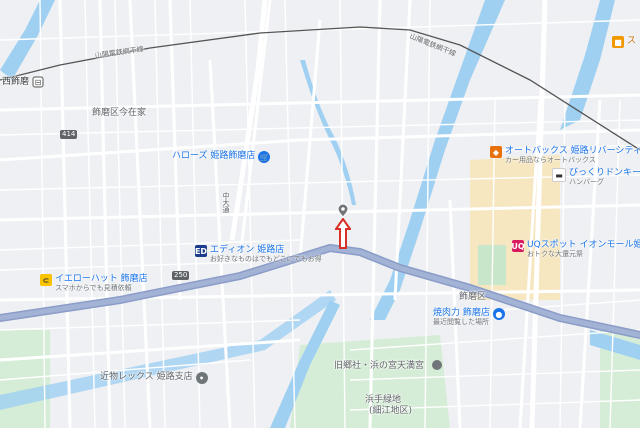 This screenshot has width=640, height=428. Describe the element at coordinates (154, 378) in the screenshot. I see `poi-kintetsu-rex: 近物レックス 姫路支店 •` at that location.